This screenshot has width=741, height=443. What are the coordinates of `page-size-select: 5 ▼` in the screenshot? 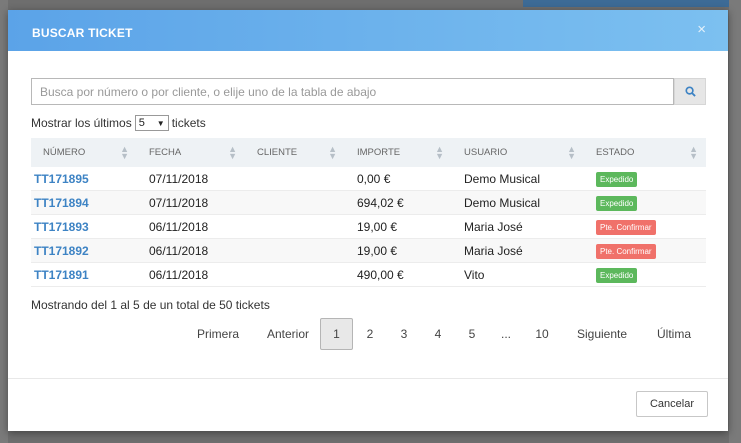 It's located at (151, 123).